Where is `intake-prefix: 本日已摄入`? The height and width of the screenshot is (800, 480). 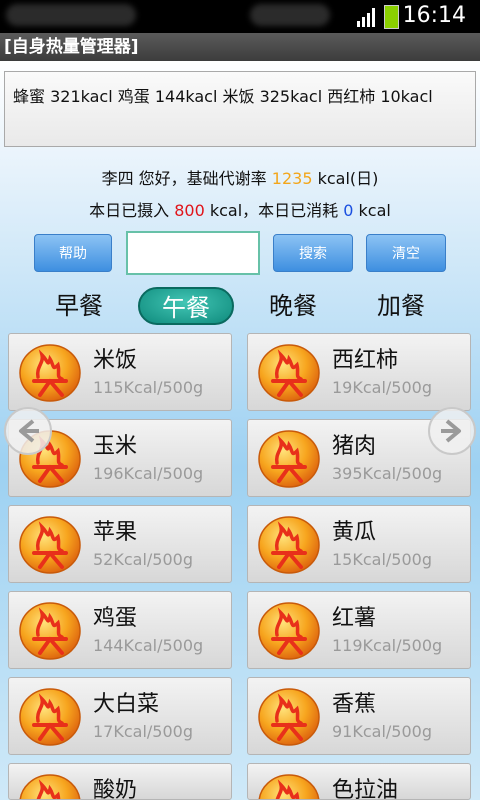 intake-prefix: 本日已摄入 is located at coordinates (132, 210).